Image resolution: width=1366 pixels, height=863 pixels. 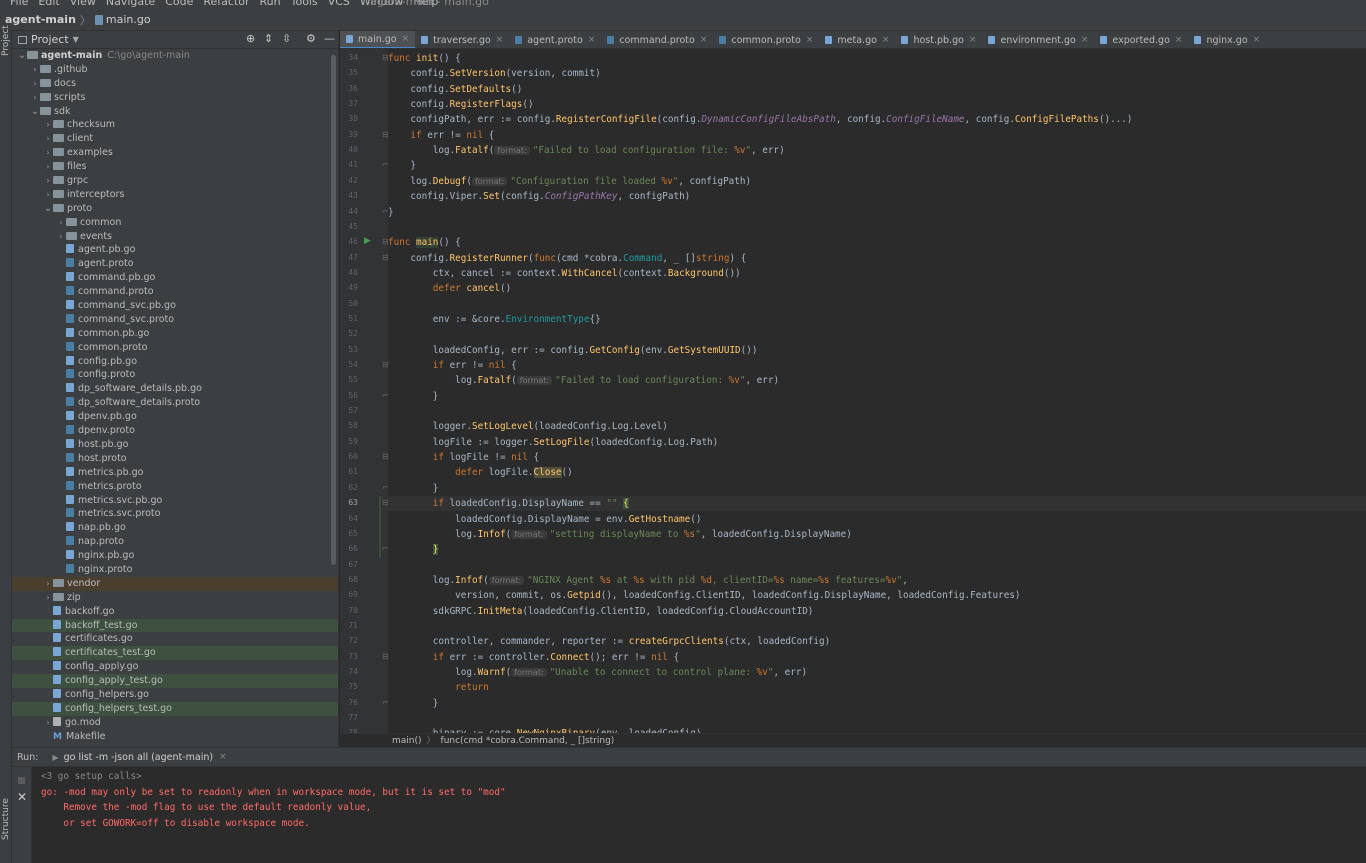 I want to click on code-line: config.RegisterFlags(), so click(x=877, y=104).